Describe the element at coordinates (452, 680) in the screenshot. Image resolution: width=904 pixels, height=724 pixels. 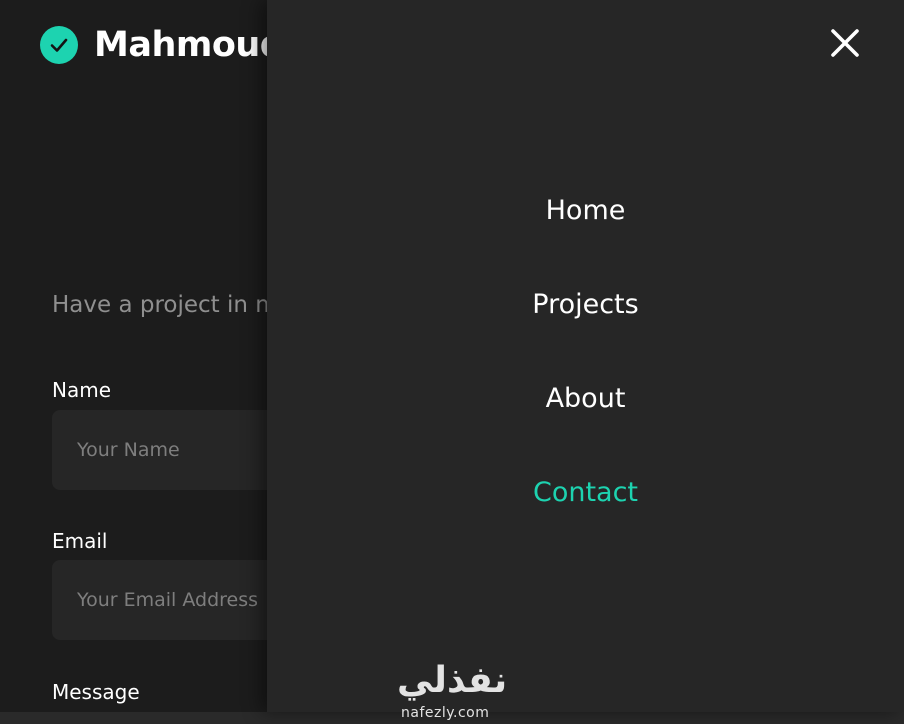
I see `watermark-arabic-text: نفذلي` at that location.